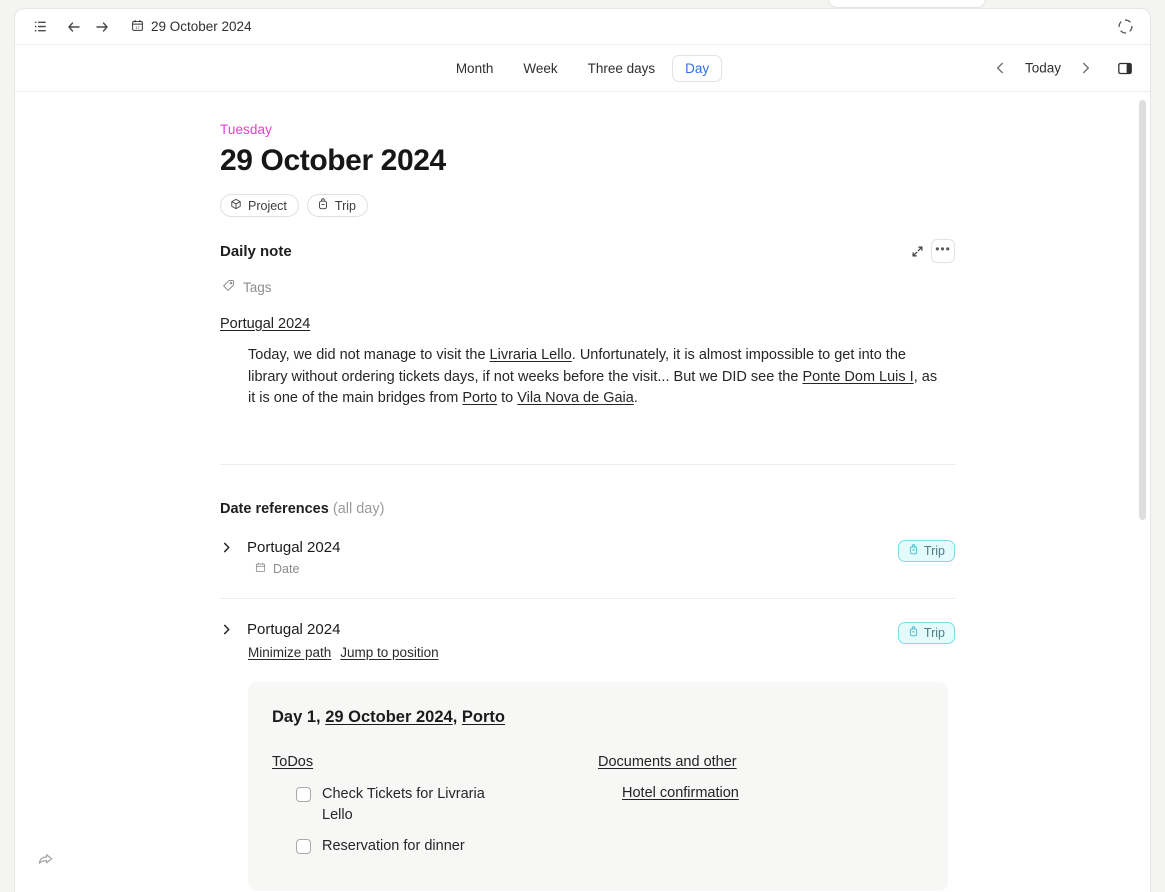 Image resolution: width=1165 pixels, height=892 pixels. I want to click on reference-row-1-line: Portugal 2024, so click(587, 547).